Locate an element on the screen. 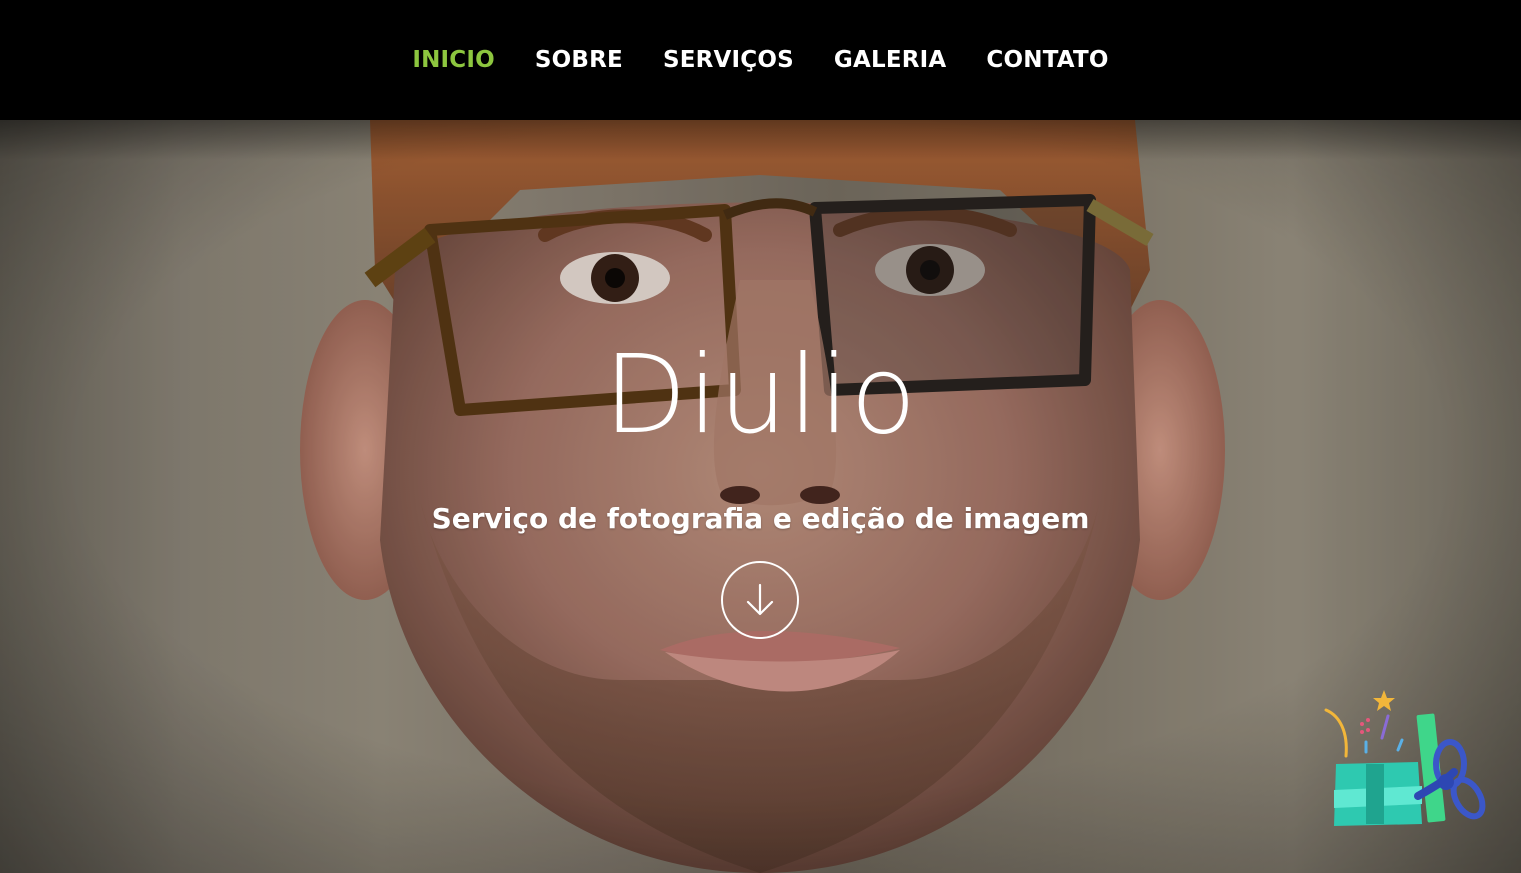 The width and height of the screenshot is (1521, 873). arrow-down-icon is located at coordinates (760, 599).